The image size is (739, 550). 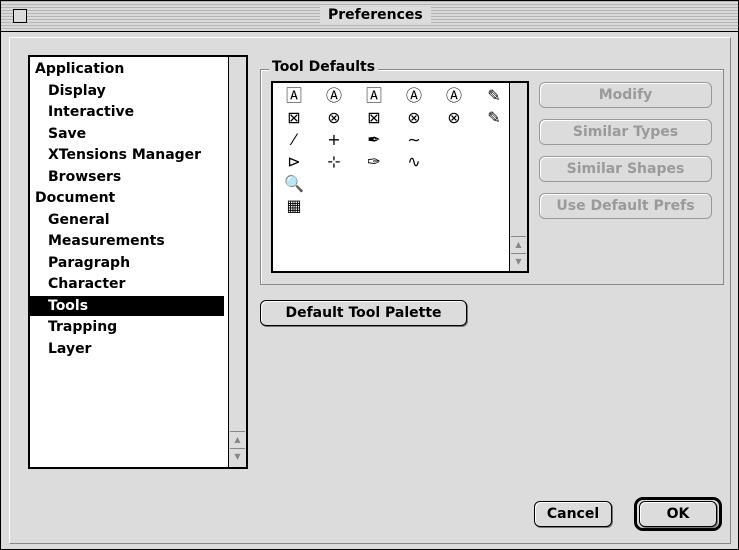 What do you see at coordinates (374, 96) in the screenshot?
I see `concave-text-box-icon: 🄰` at bounding box center [374, 96].